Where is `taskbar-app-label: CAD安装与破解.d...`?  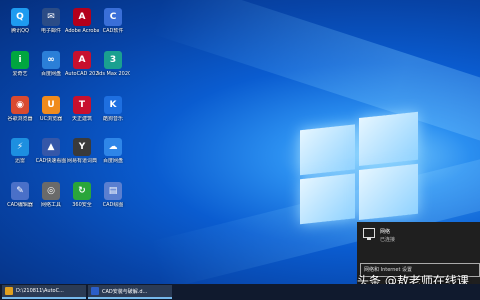
taskbar-app-label: CAD安装与破解.d... is located at coordinates (125, 291).